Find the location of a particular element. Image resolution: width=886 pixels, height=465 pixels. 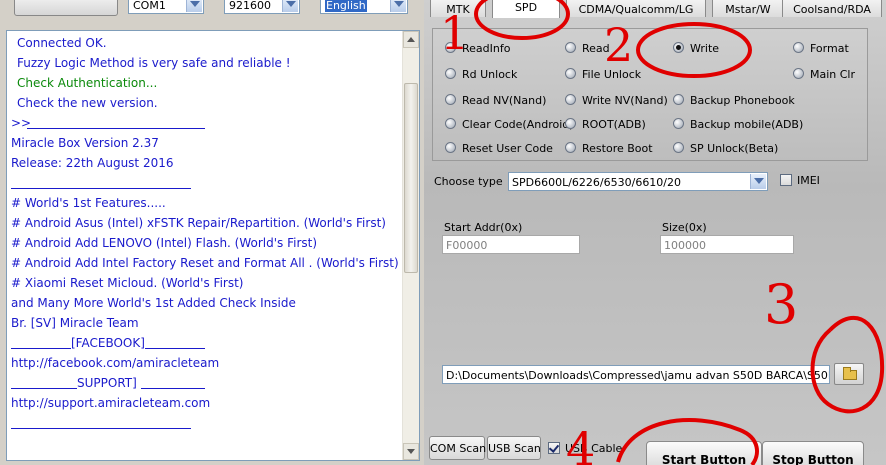

scroll-thumb is located at coordinates (411, 178).